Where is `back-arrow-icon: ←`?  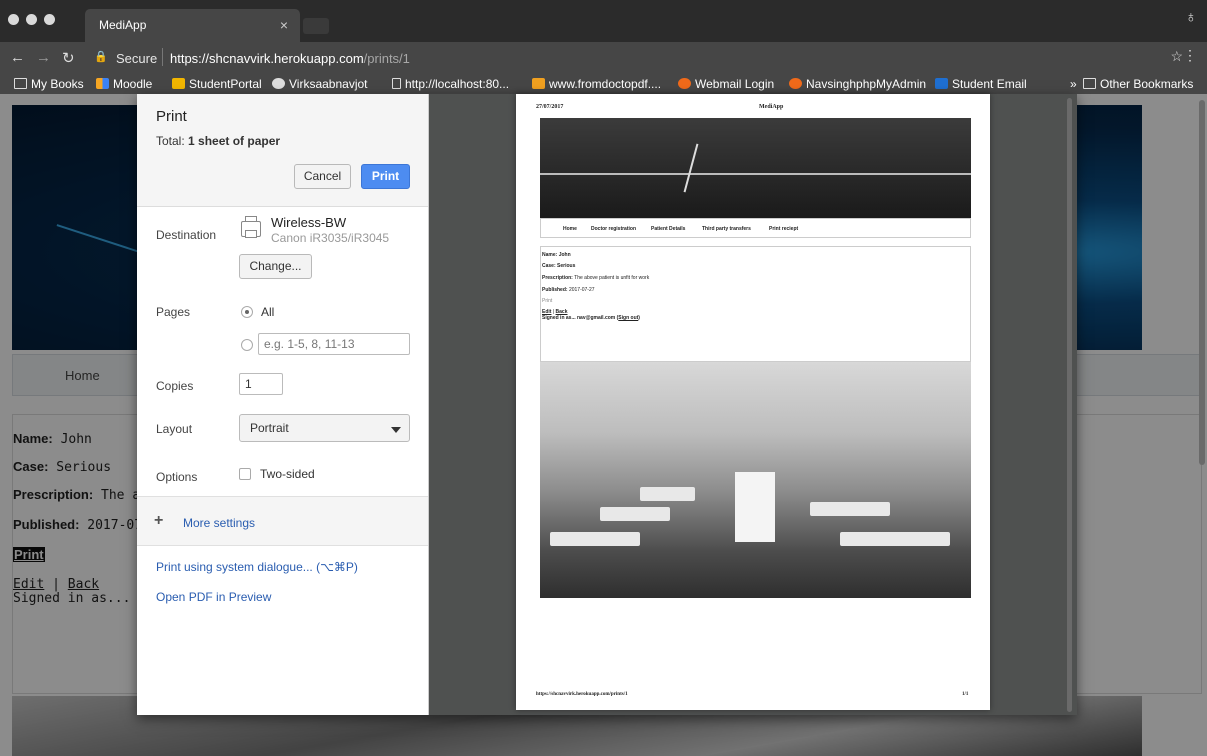
back-arrow-icon: ← is located at coordinates (17, 57).